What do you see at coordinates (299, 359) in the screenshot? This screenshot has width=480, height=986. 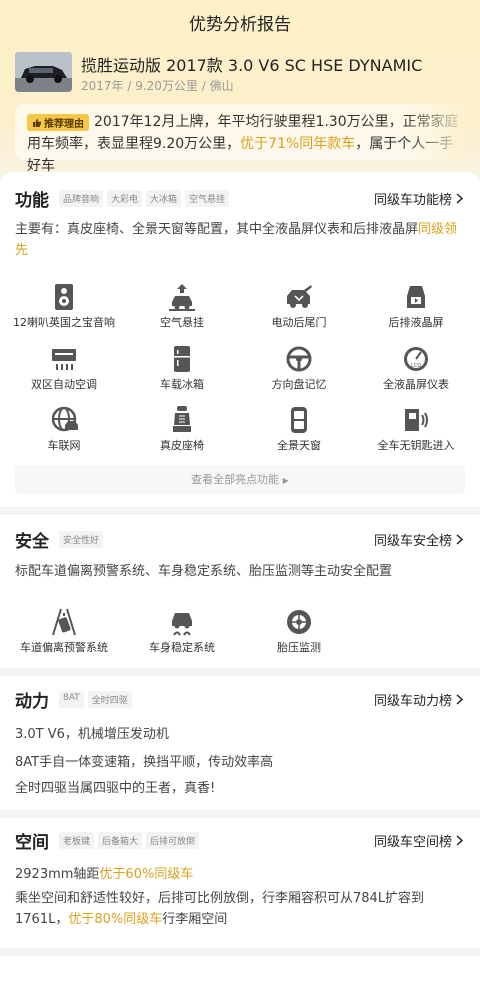 I see `steering-memory-icon` at bounding box center [299, 359].